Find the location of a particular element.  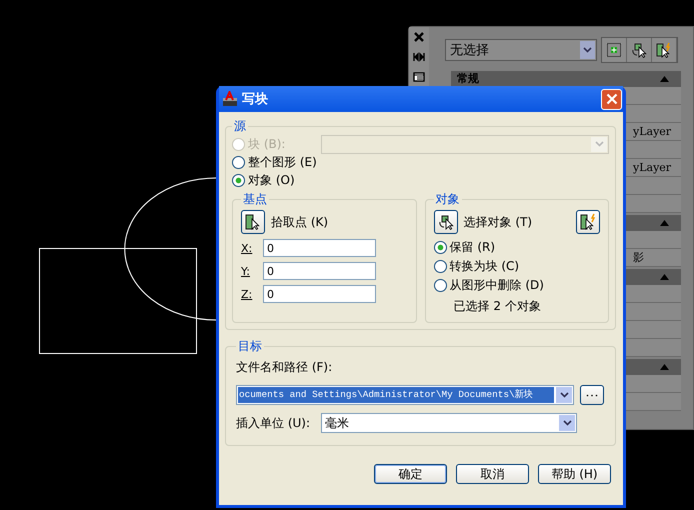

radio-option: 保留 (R) is located at coordinates (517, 247).